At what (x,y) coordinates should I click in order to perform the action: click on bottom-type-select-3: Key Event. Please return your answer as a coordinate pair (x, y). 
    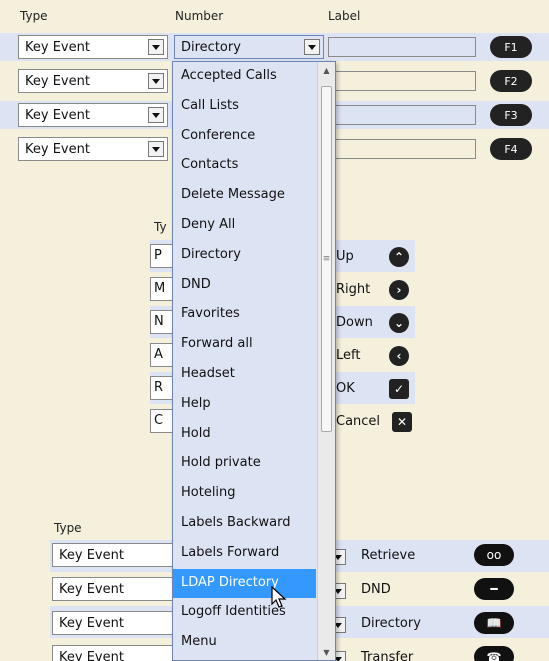
    Looking at the image, I should click on (117, 623).